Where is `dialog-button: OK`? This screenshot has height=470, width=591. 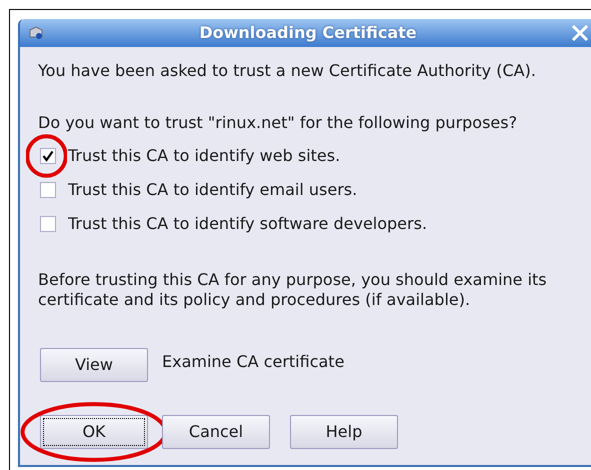
dialog-button: OK is located at coordinates (94, 432).